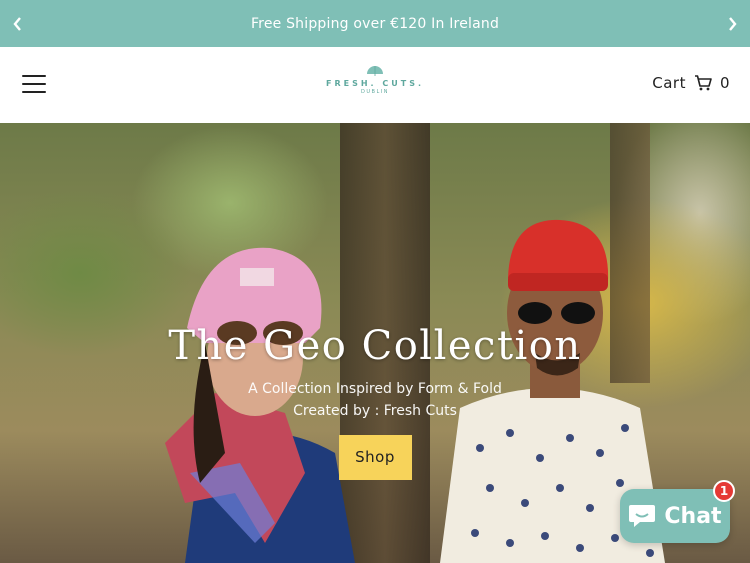 The image size is (750, 563). I want to click on cart-count: 0, so click(724, 83).